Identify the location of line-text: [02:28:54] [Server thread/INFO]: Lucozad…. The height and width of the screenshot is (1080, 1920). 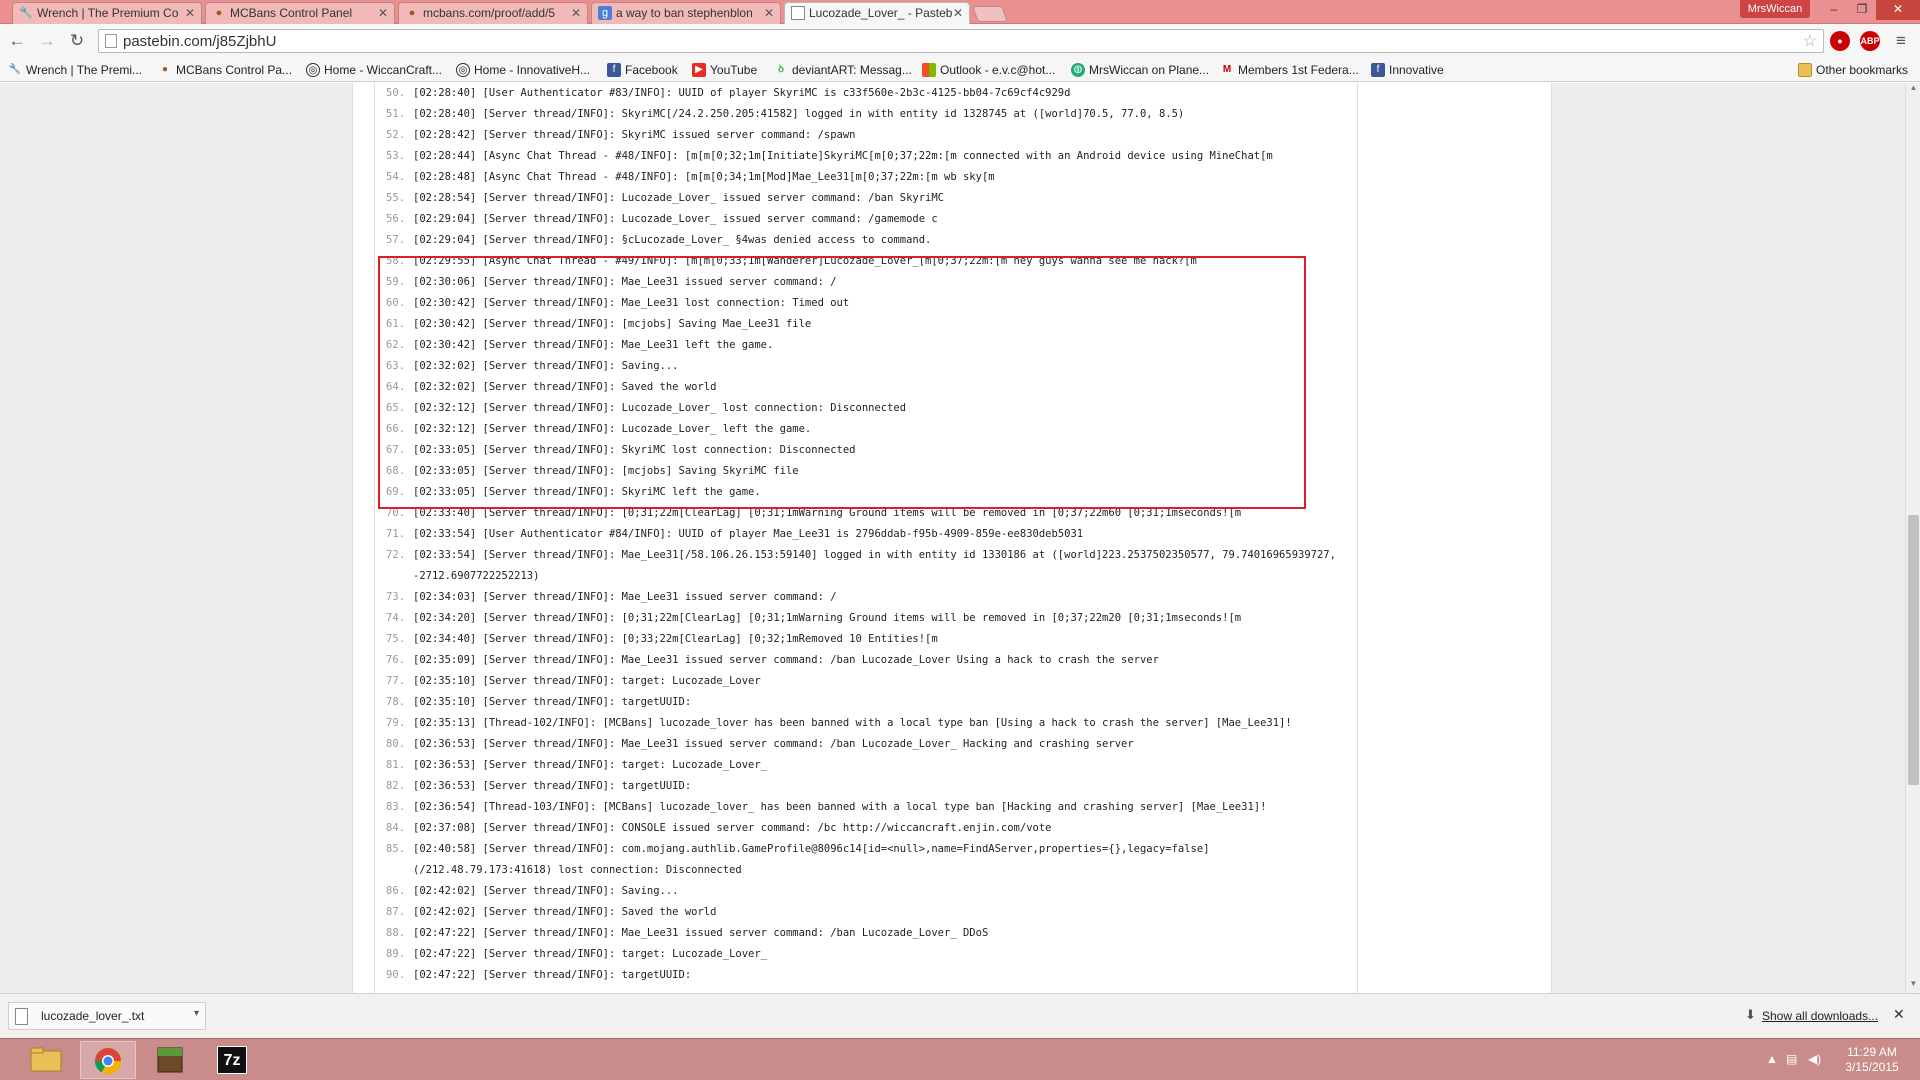
(679, 198).